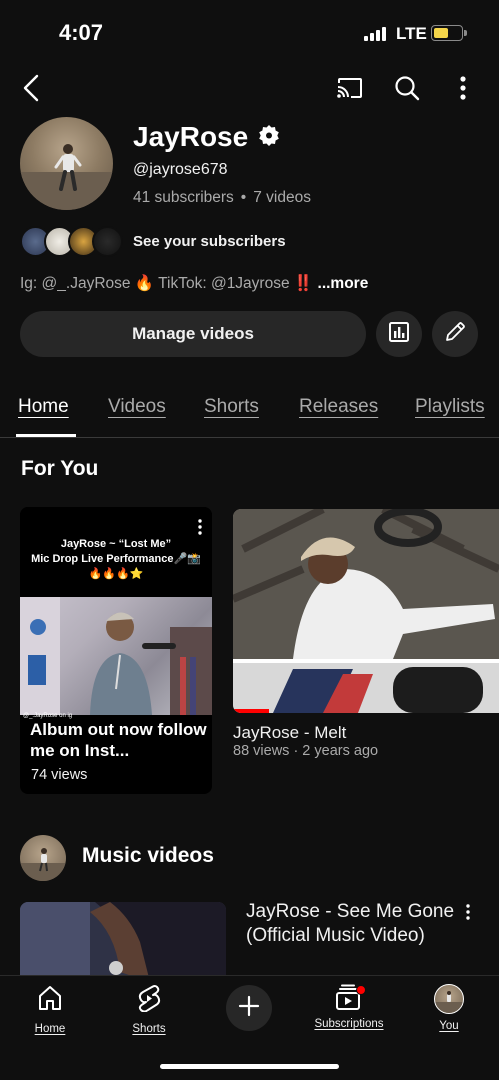 This screenshot has width=499, height=1080. I want to click on short-overlay-line2: Mic Drop Live Performance🎤📸, so click(116, 559).